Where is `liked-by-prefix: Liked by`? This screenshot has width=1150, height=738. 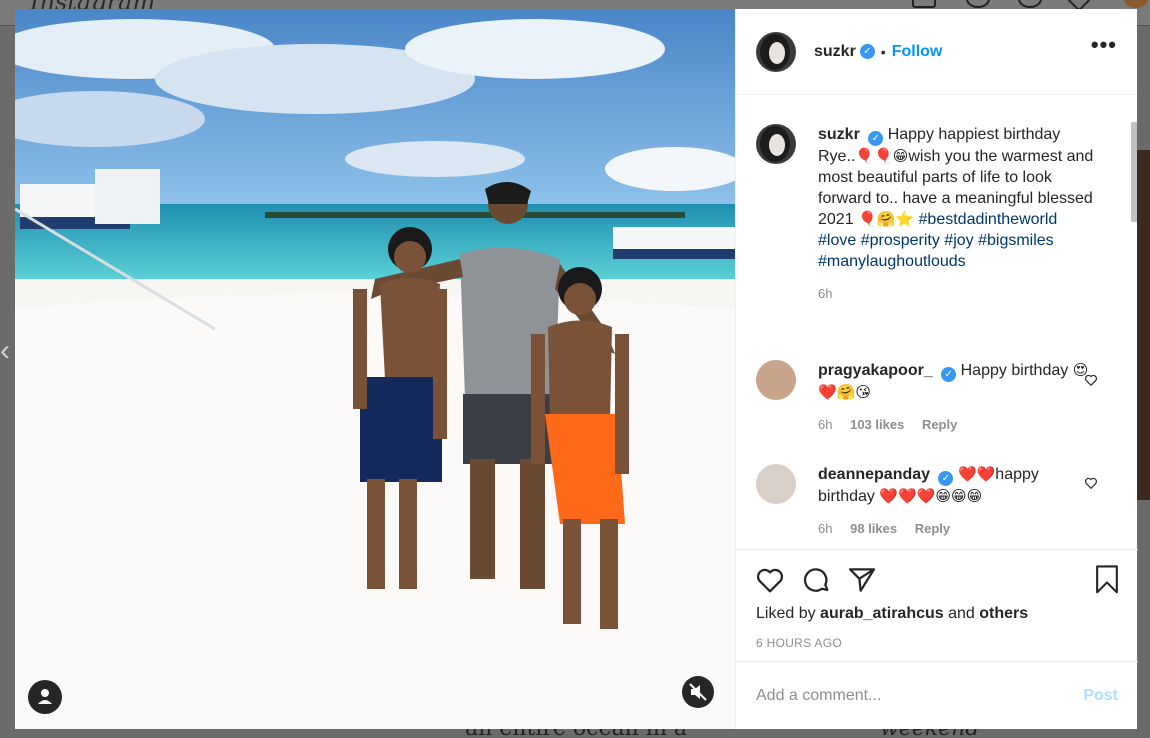
liked-by-prefix: Liked by is located at coordinates (786, 613).